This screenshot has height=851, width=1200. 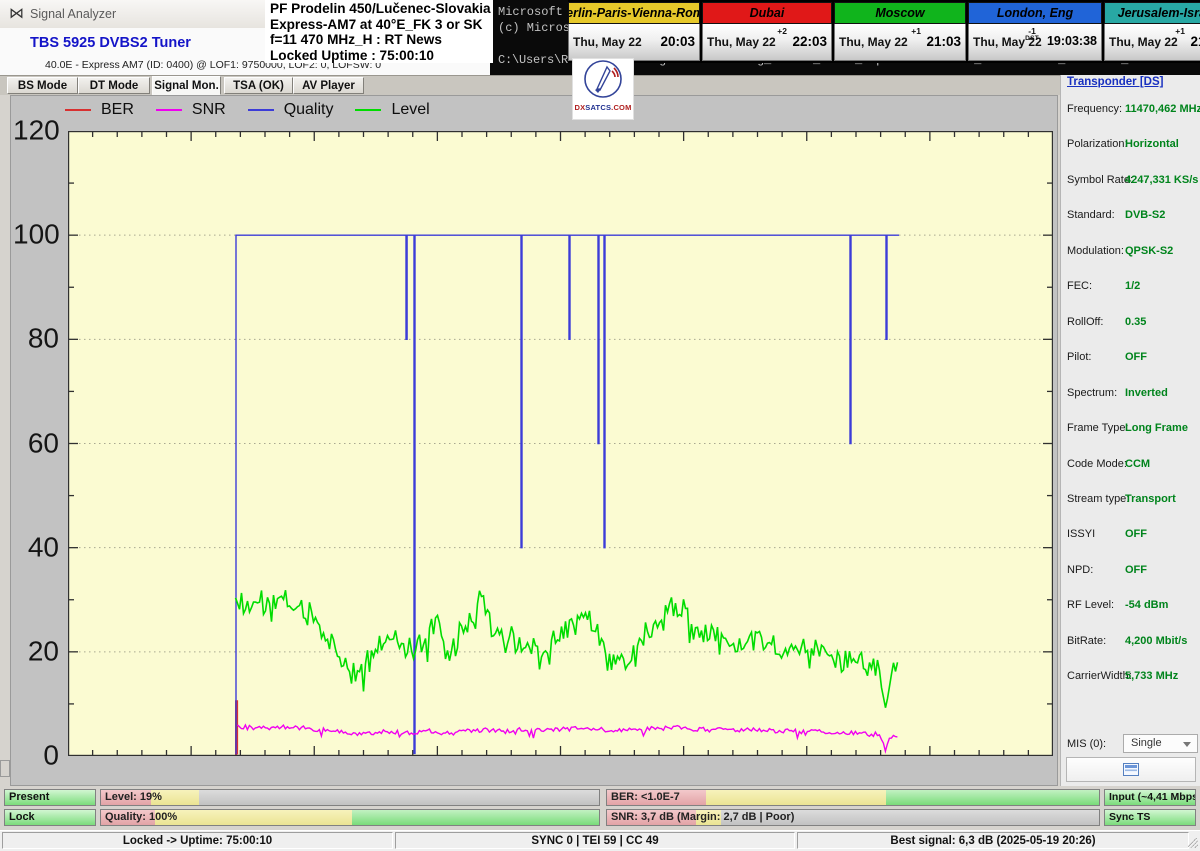 What do you see at coordinates (114, 85) in the screenshot?
I see `tab-dt-mode: DT Mode` at bounding box center [114, 85].